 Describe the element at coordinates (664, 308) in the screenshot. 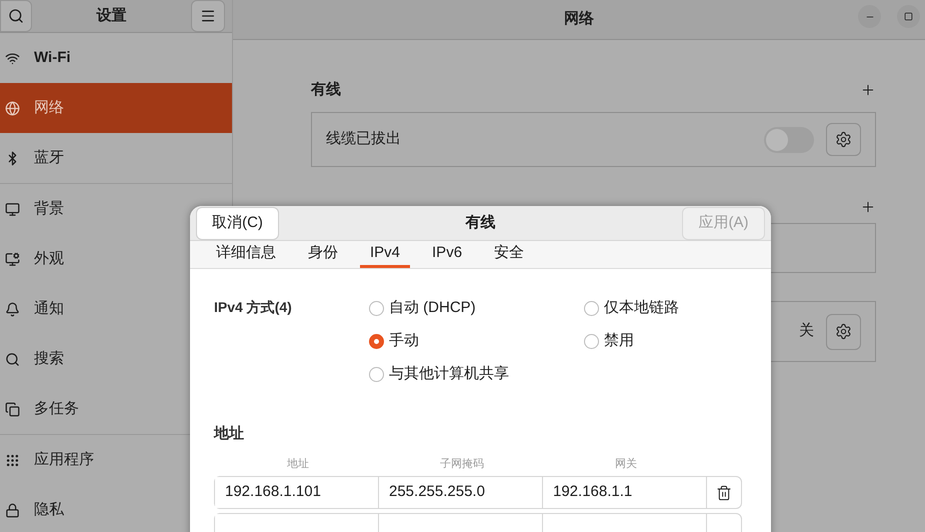

I see `radio-option: 仅本地链路` at that location.